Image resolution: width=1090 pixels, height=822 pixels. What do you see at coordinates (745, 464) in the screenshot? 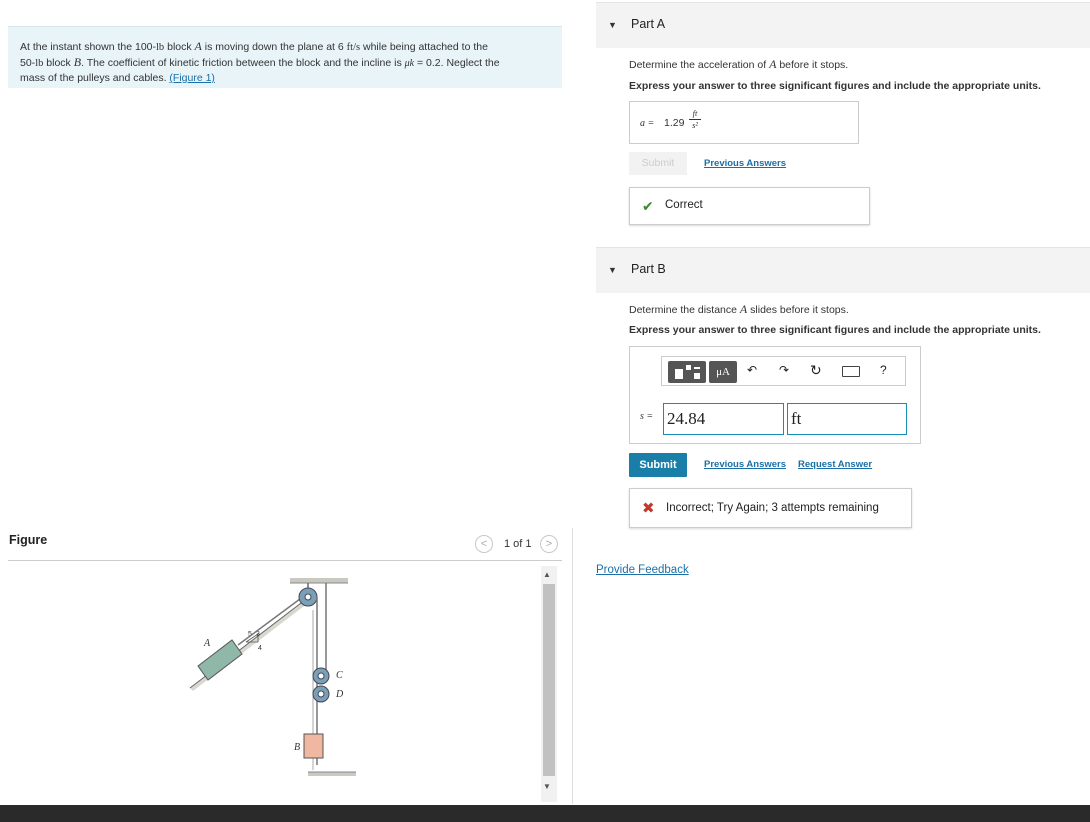
I see `part-b-previous-answers-link: Previous Answers` at bounding box center [745, 464].